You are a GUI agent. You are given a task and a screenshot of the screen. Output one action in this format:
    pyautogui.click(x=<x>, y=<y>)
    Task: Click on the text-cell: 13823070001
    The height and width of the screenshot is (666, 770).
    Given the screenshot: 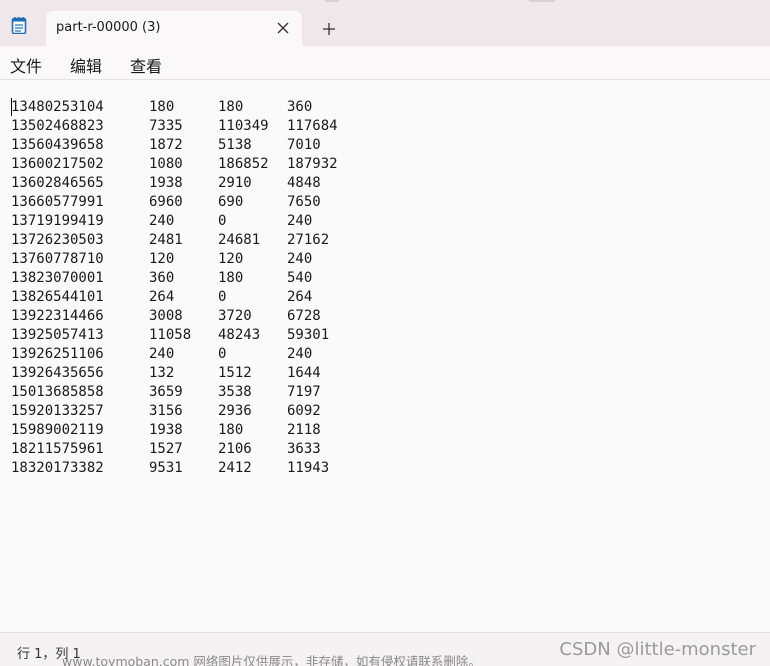 What is the action you would take?
    pyautogui.click(x=57, y=278)
    